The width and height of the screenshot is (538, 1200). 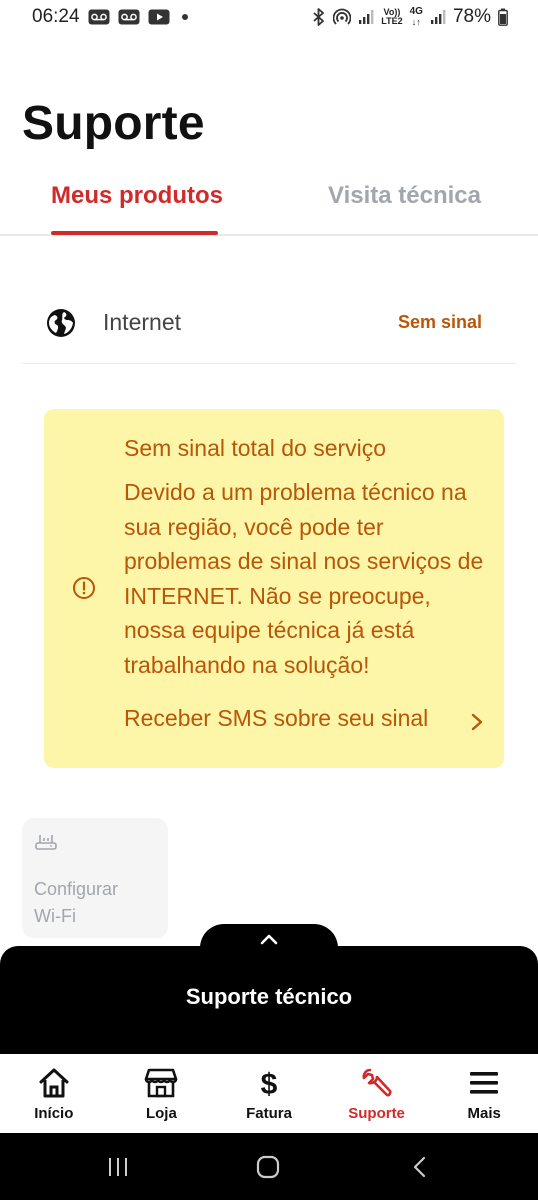 What do you see at coordinates (61, 323) in the screenshot?
I see `globe-icon` at bounding box center [61, 323].